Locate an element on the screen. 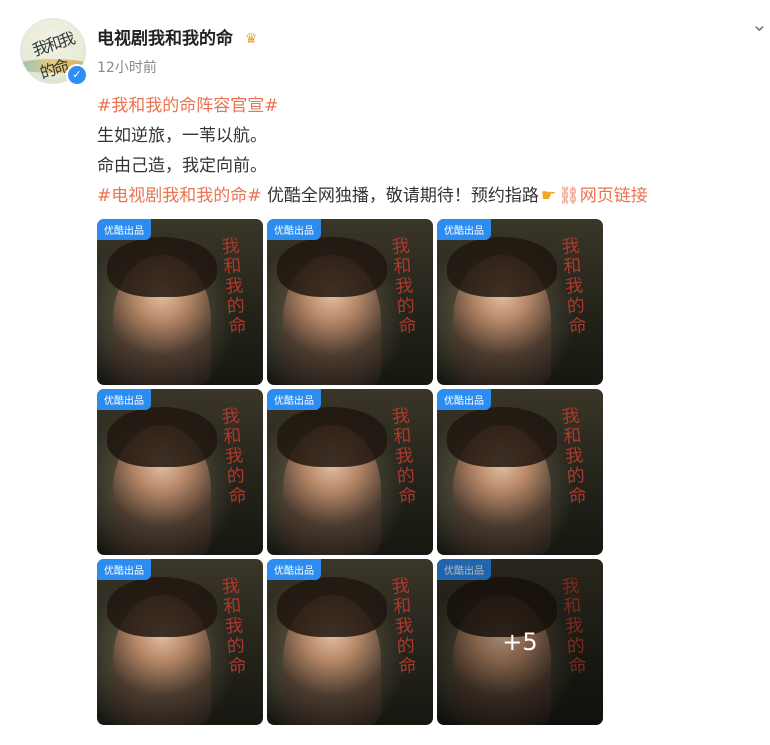 This screenshot has height=745, width=770. more-images-overlay: +5 is located at coordinates (520, 642).